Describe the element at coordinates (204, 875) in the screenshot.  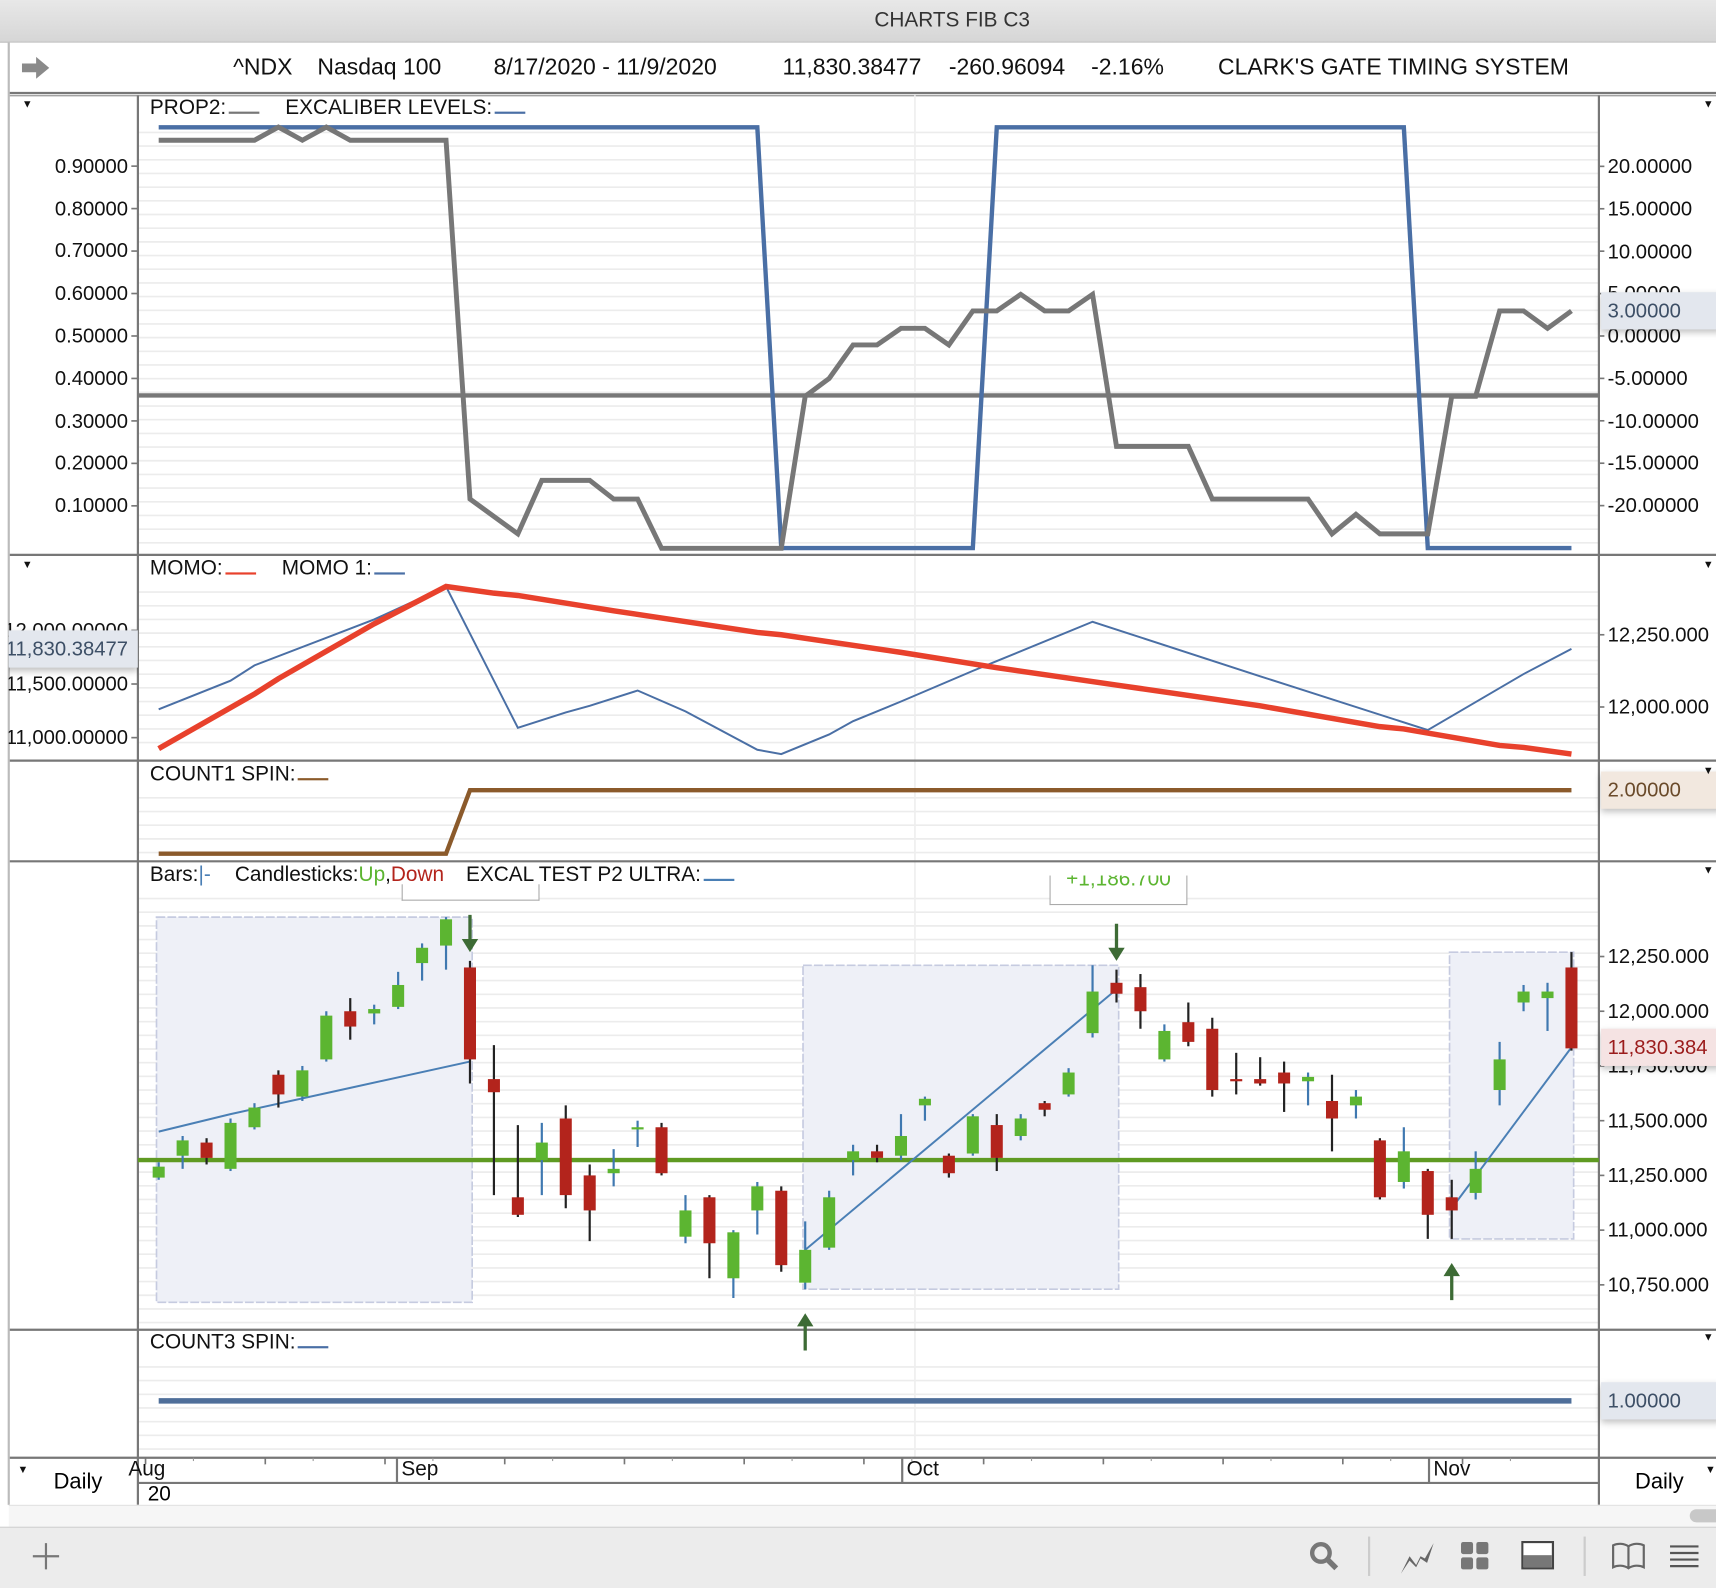
I see `legend-bars-symbol: |-` at that location.